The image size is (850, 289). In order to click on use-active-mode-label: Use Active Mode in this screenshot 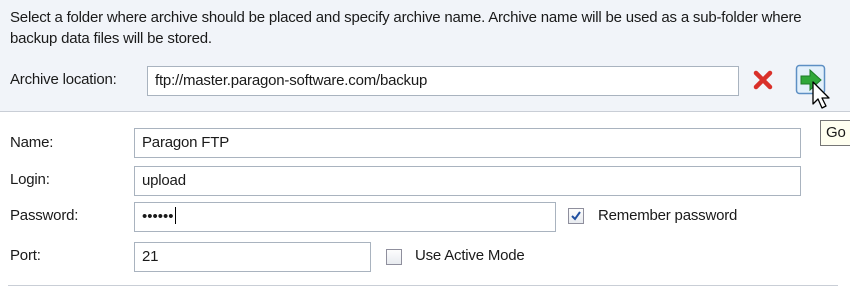, I will do `click(470, 256)`.